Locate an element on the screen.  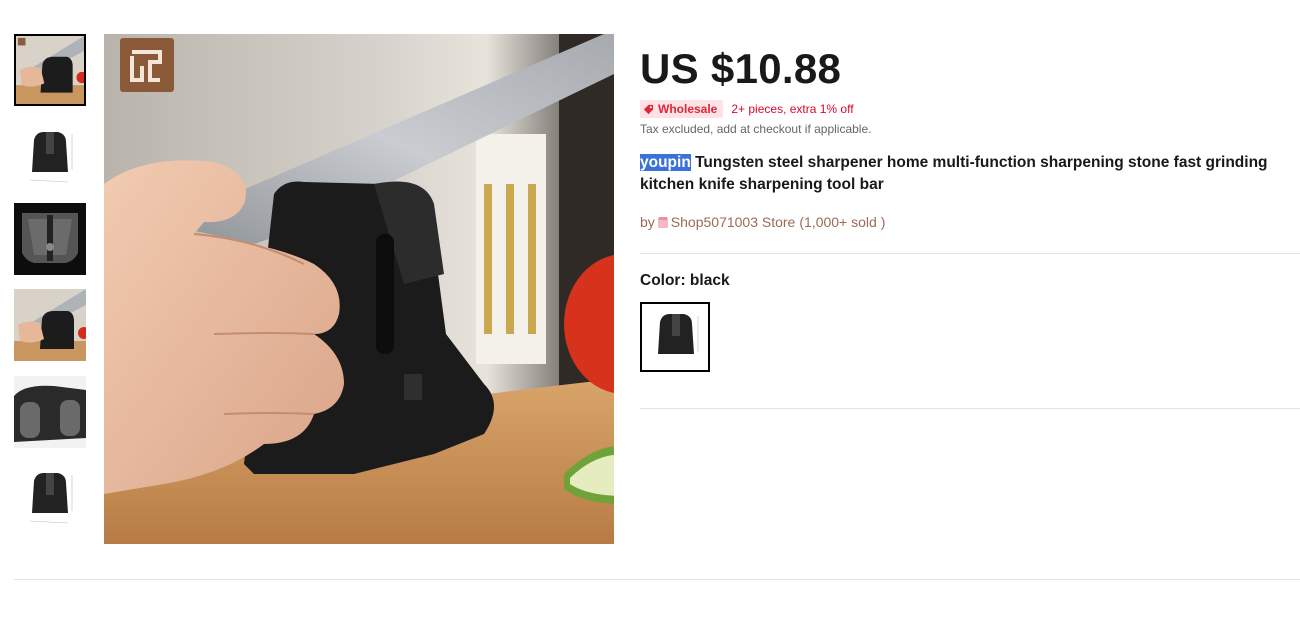
wholesale-offer-text: 2+ pieces, extra 1% off is located at coordinates (792, 109).